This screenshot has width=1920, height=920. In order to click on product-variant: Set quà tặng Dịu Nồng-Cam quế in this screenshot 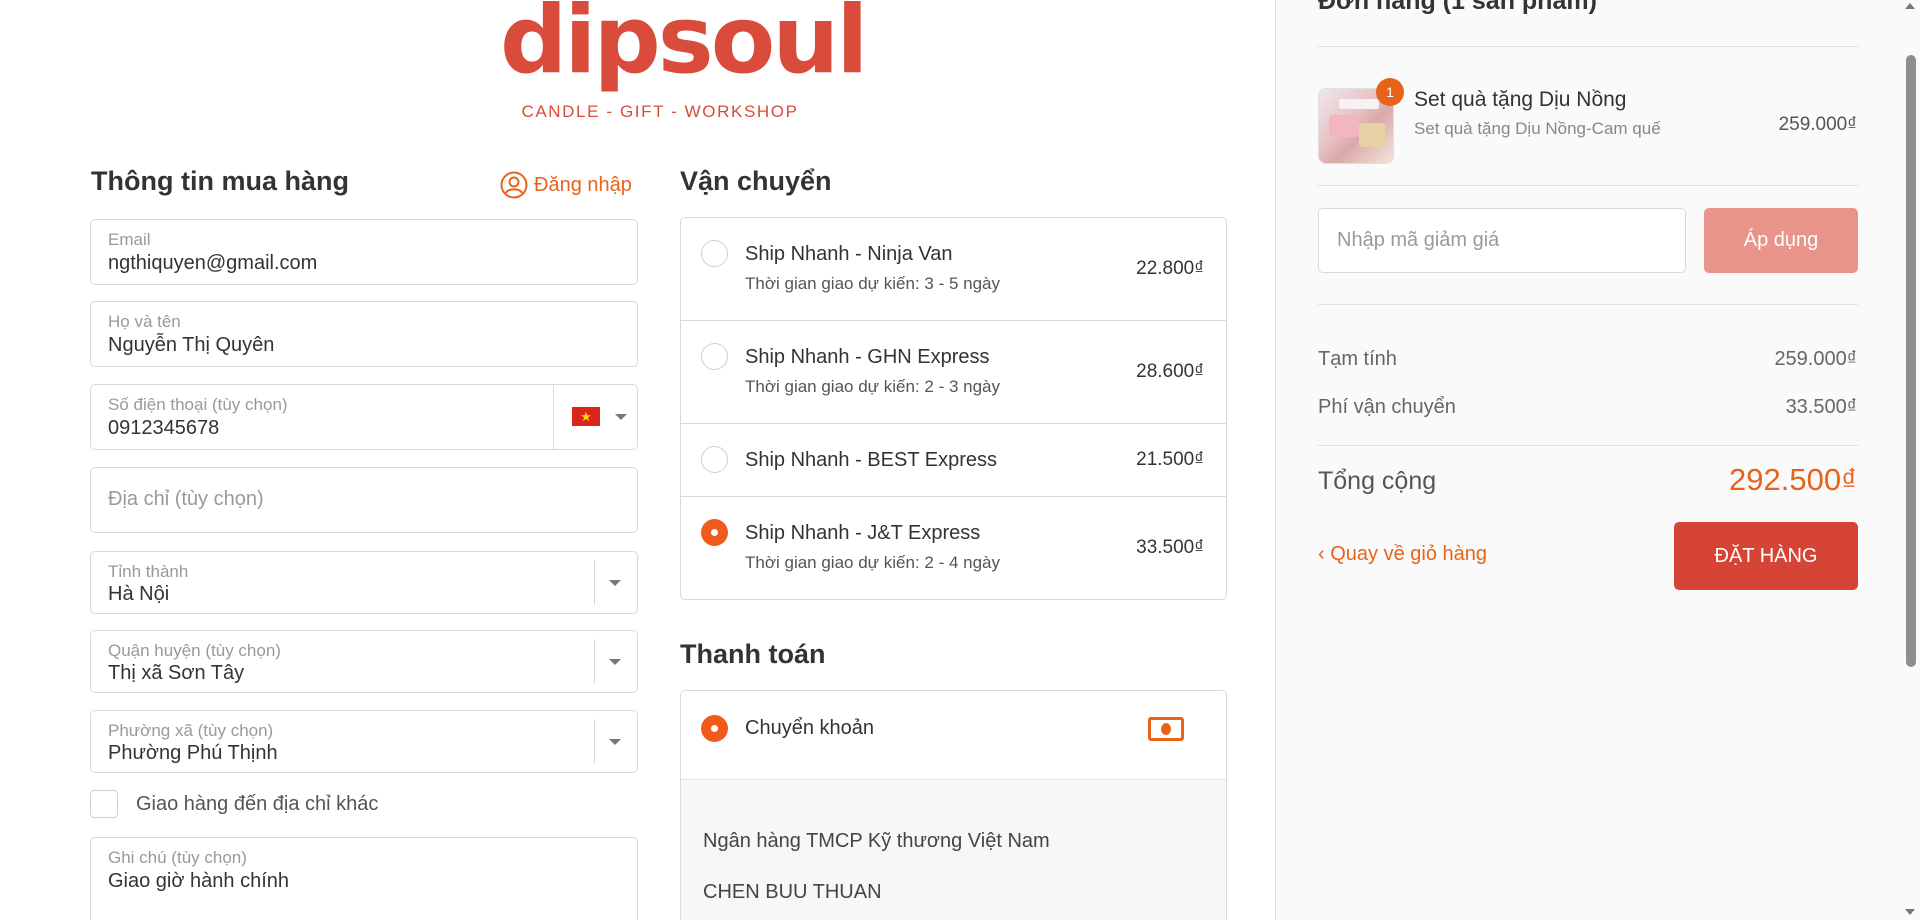, I will do `click(1537, 128)`.